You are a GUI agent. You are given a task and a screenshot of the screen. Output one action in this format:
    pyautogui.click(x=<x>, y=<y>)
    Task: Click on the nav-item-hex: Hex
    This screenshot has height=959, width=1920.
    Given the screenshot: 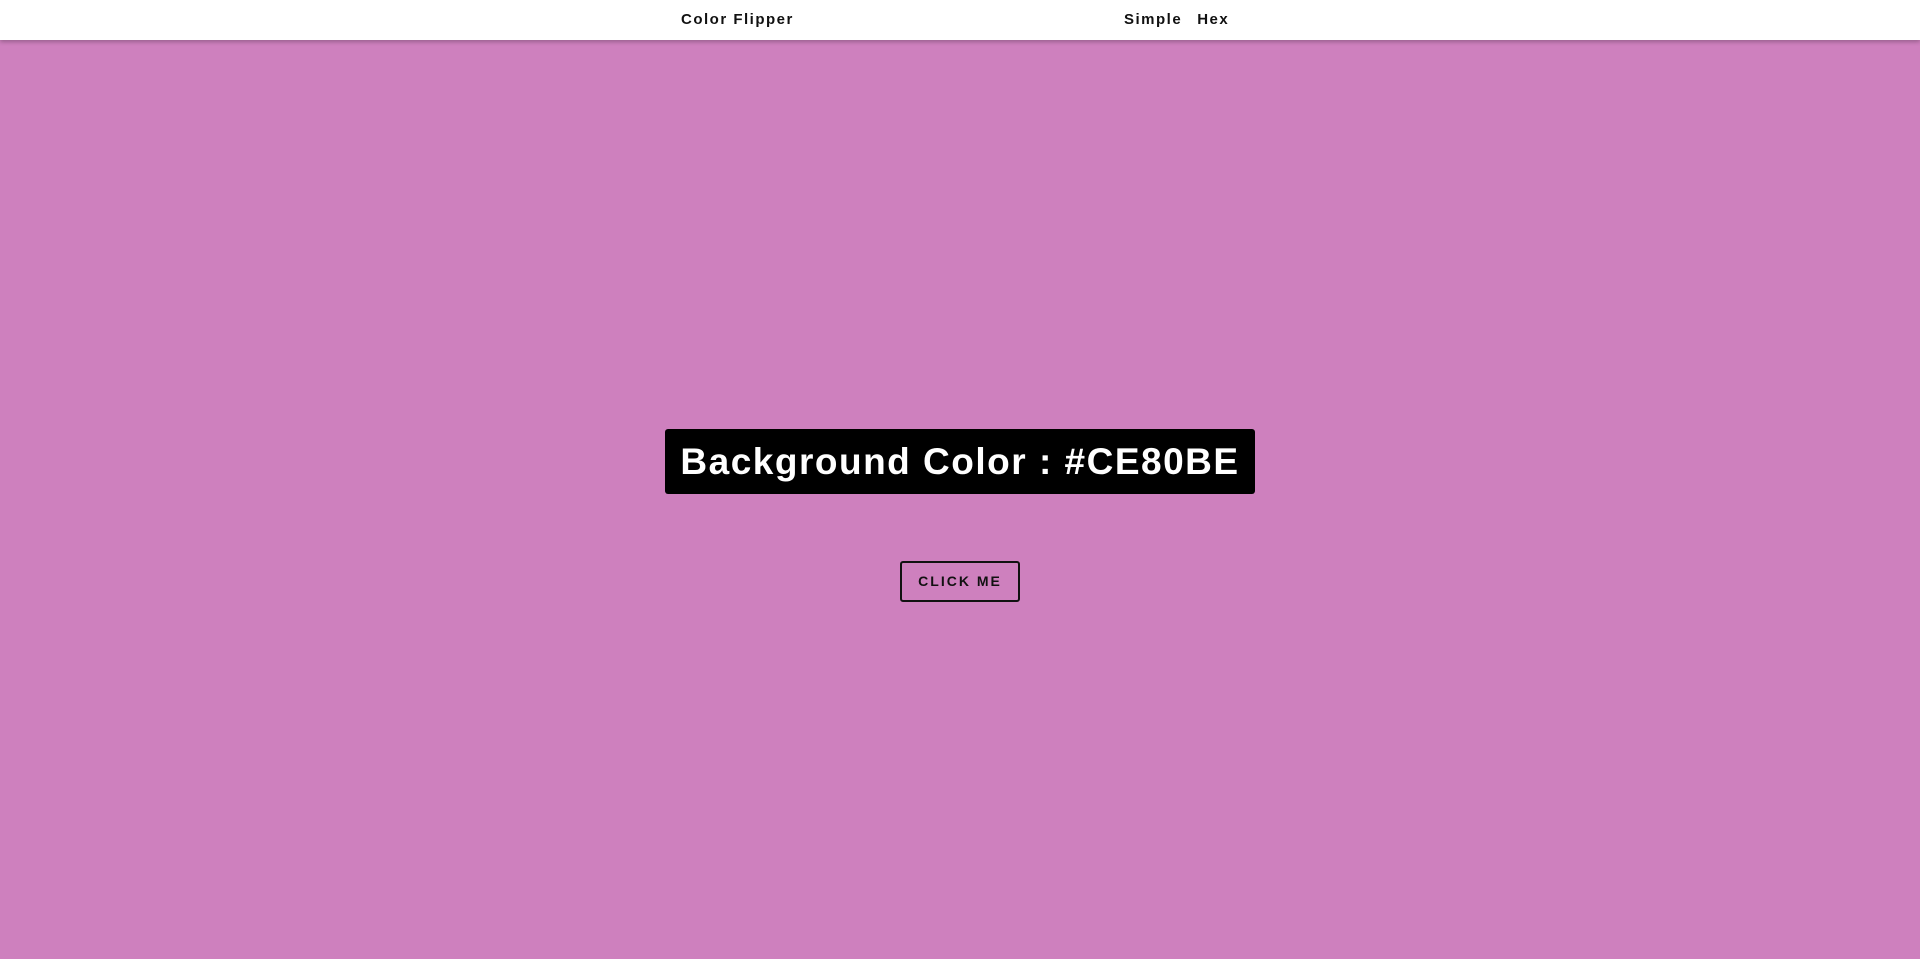 What is the action you would take?
    pyautogui.click(x=1213, y=20)
    